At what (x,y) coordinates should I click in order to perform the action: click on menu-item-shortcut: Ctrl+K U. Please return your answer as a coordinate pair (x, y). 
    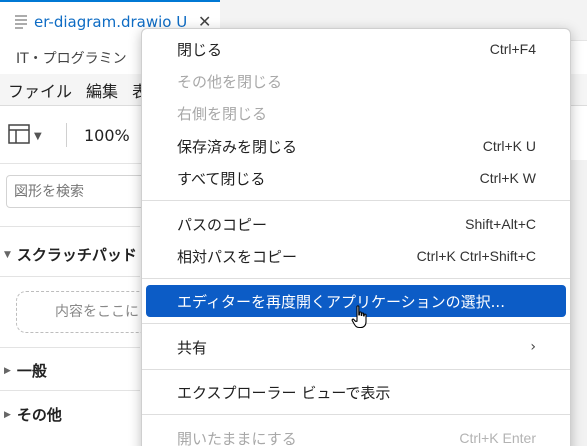
    Looking at the image, I should click on (509, 146).